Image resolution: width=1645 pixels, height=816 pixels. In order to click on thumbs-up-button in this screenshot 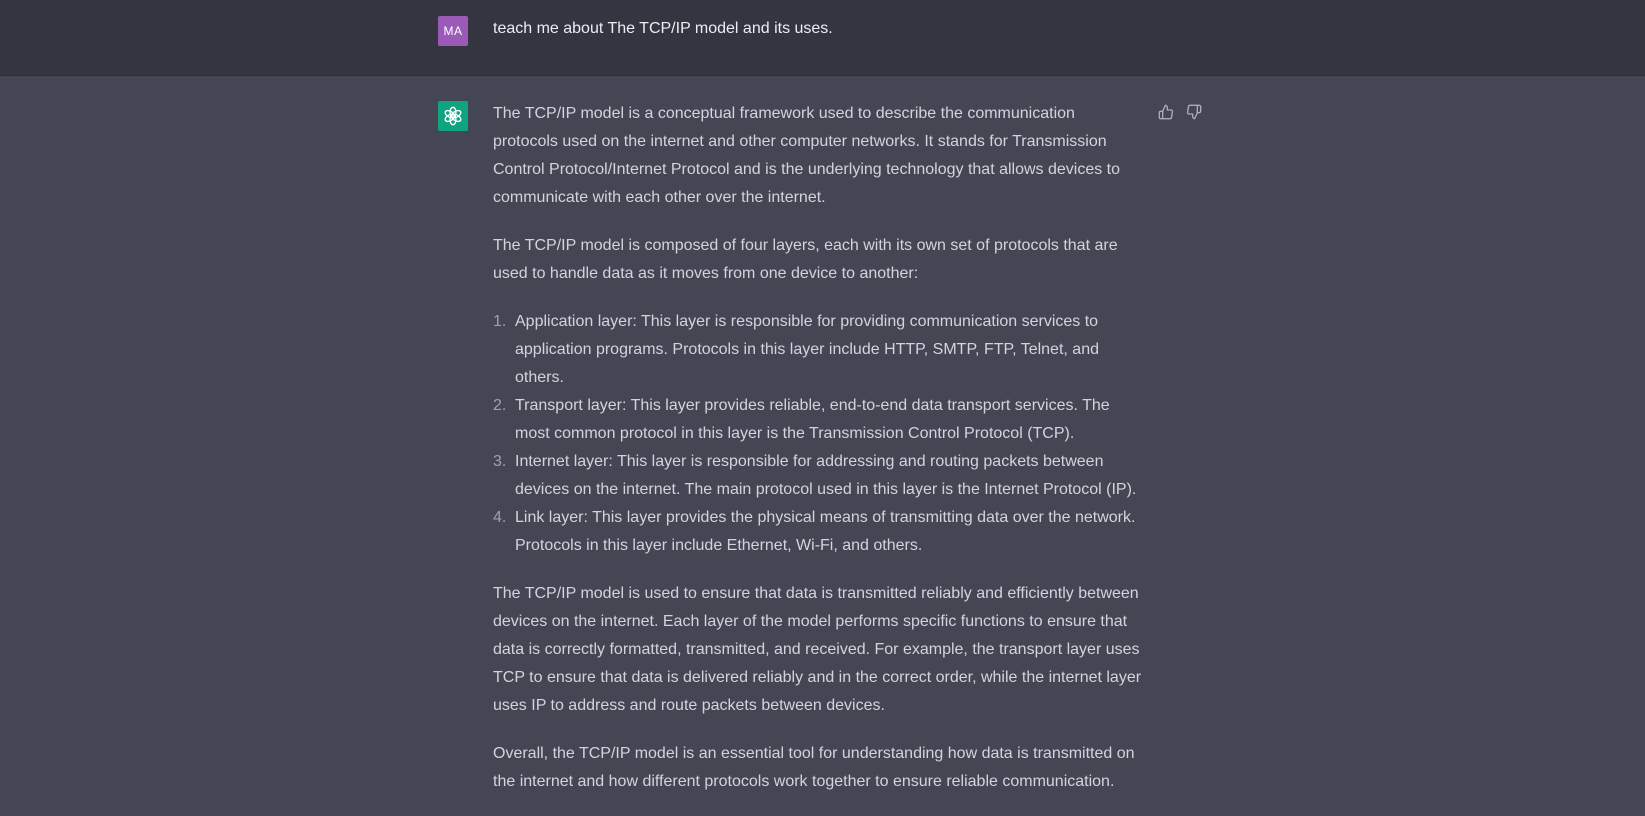, I will do `click(1166, 112)`.